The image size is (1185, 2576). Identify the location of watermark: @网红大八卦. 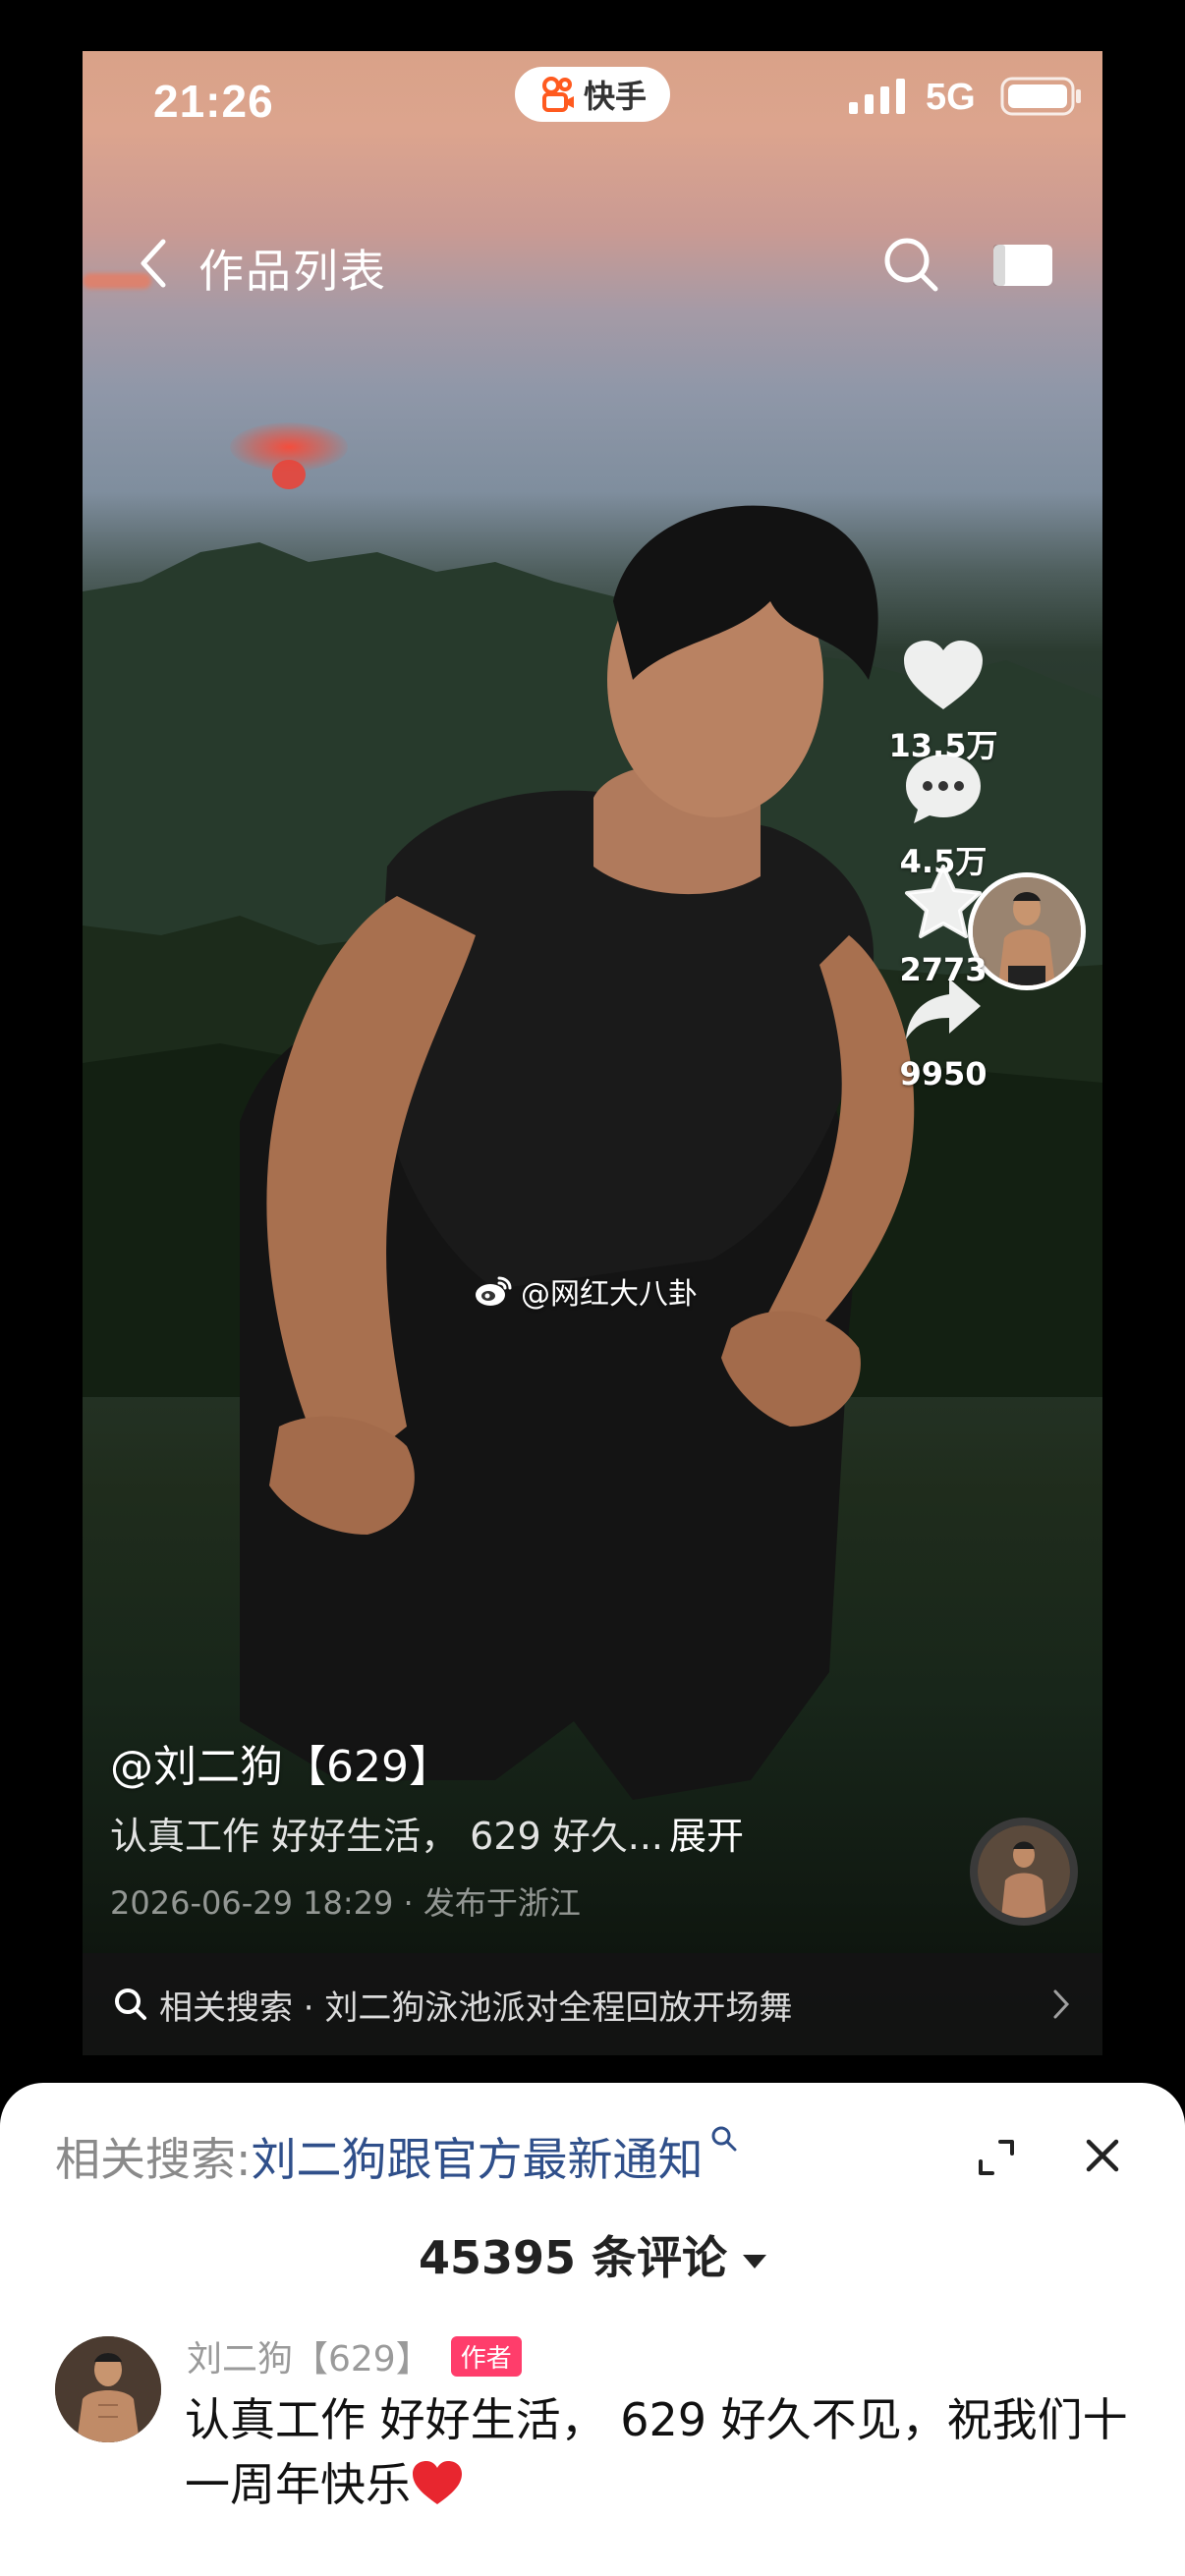
(586, 1291).